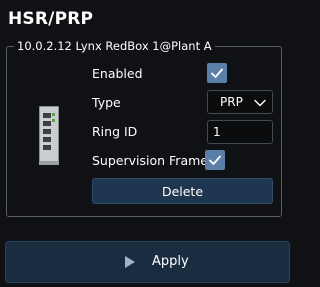 The image size is (320, 287). I want to click on type-label: Type, so click(106, 102).